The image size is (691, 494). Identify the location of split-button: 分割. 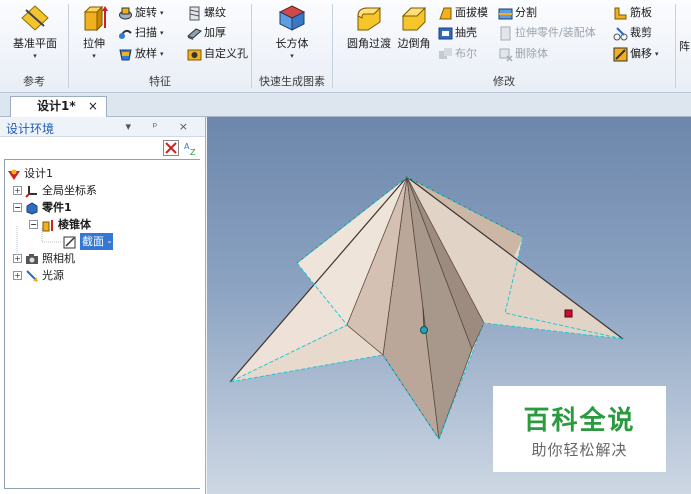
(517, 13).